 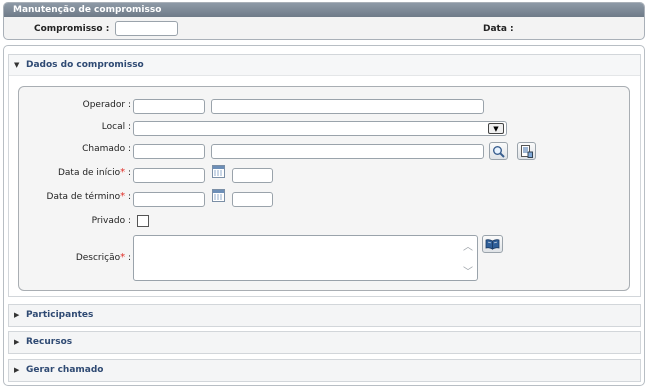 I want to click on textarea-scrollbar: ︿ ﹀, so click(x=469, y=258).